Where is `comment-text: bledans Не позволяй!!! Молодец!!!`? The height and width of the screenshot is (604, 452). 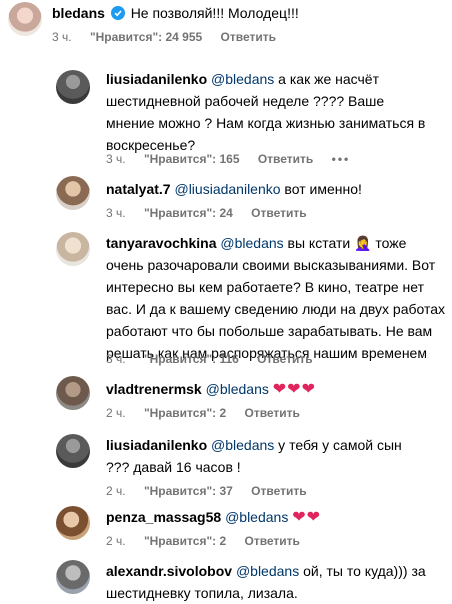 comment-text: bledans Не позволяй!!! Молодец!!! is located at coordinates (247, 13).